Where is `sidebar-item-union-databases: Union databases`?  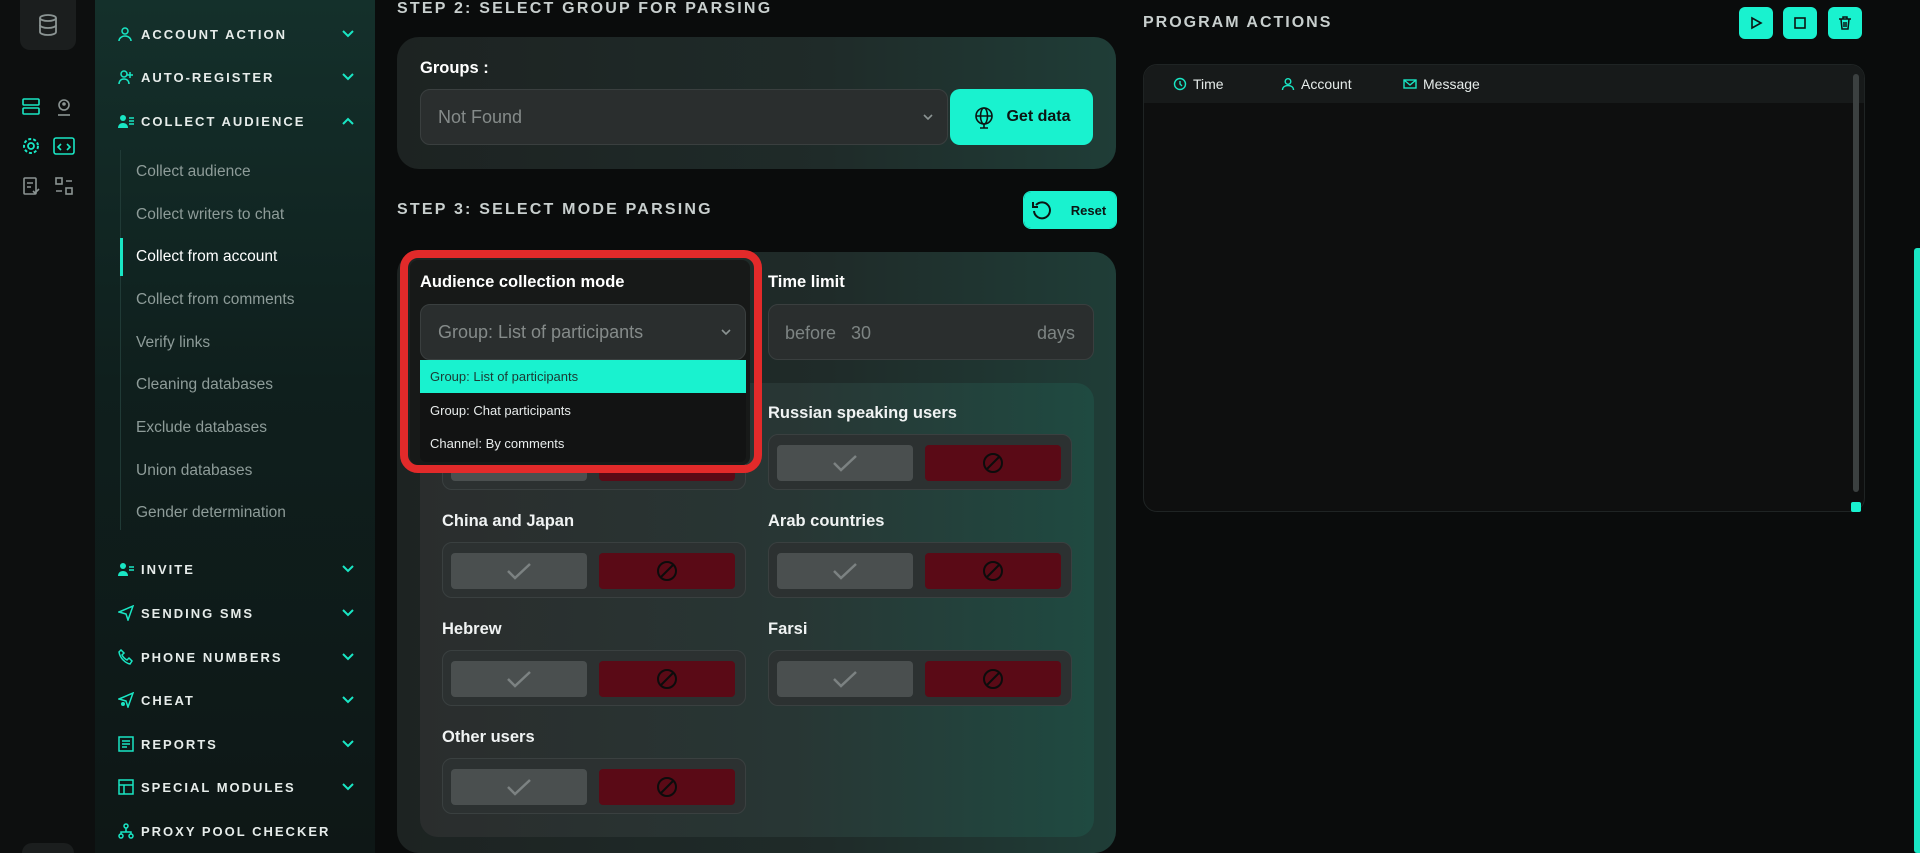
sidebar-item-union-databases: Union databases is located at coordinates (251, 471).